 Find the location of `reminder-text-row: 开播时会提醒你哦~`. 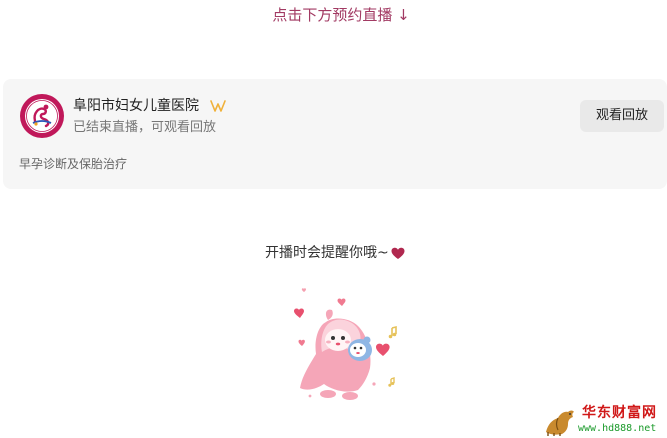

reminder-text-row: 开播时会提醒你哦~ is located at coordinates (335, 253).